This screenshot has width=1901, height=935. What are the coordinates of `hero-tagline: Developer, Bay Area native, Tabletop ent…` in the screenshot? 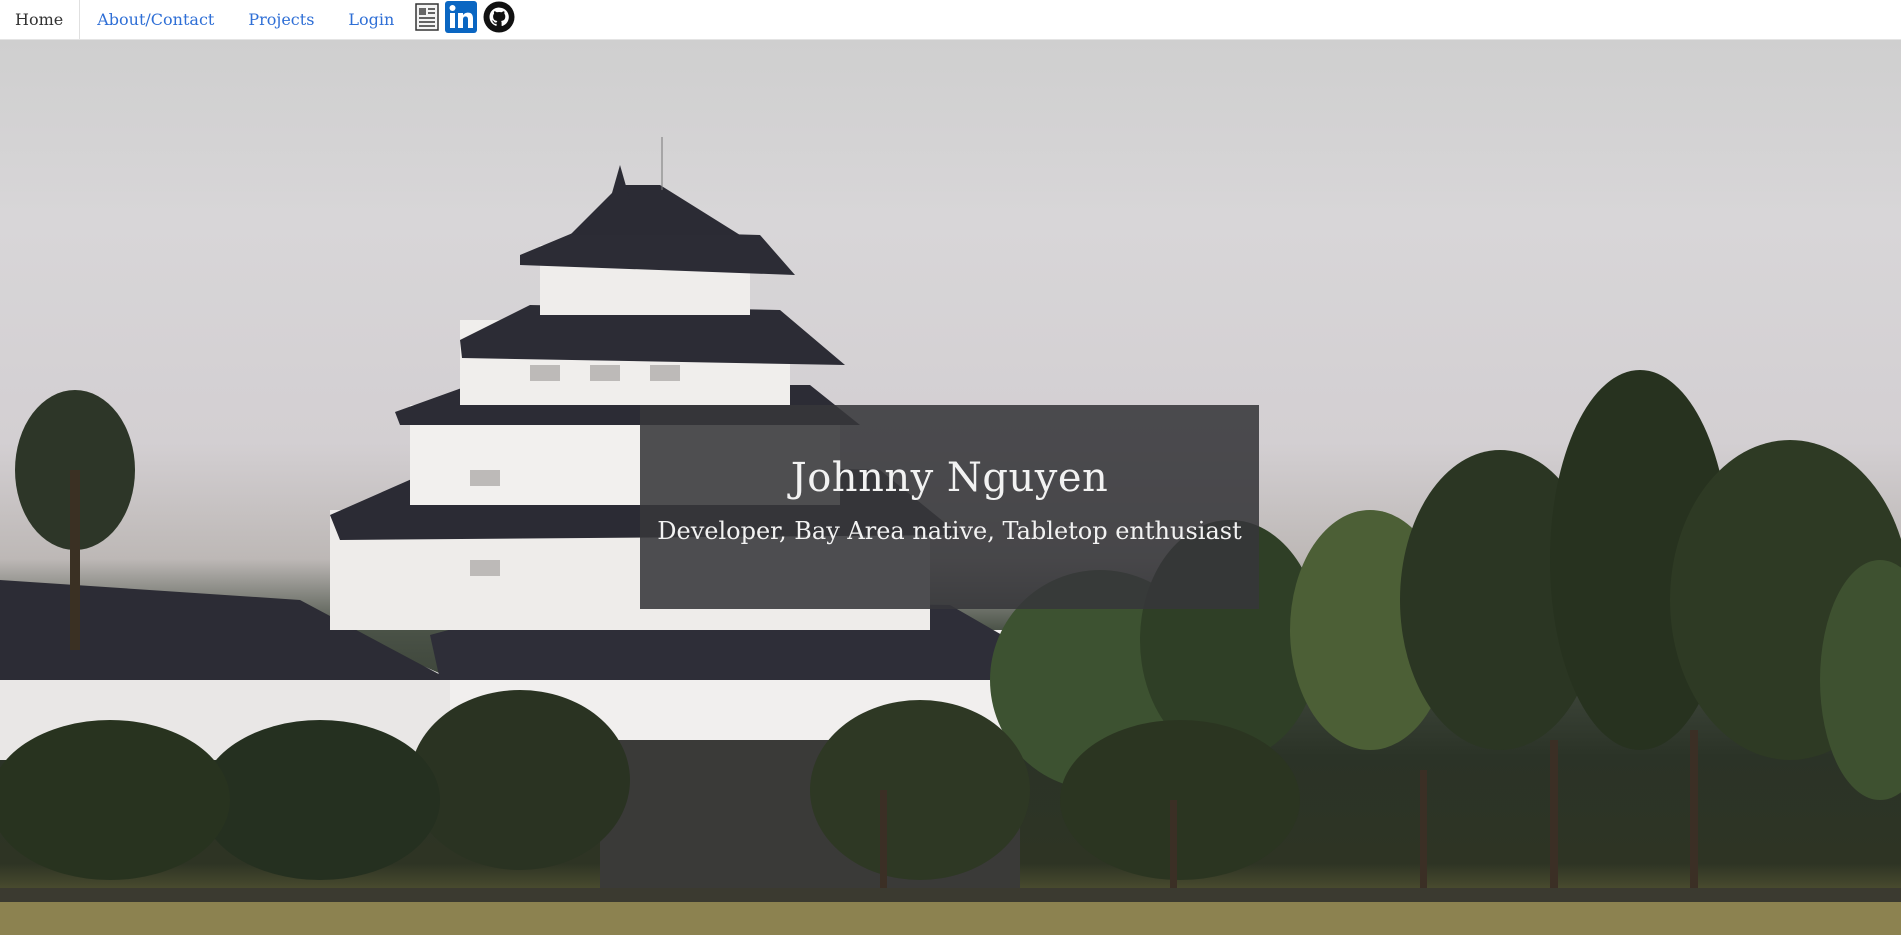 It's located at (949, 531).